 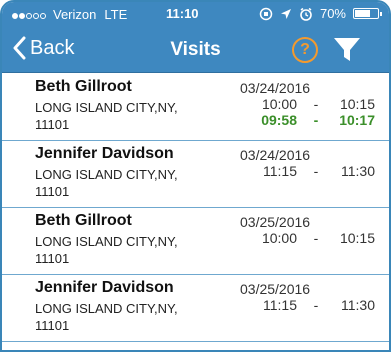 What do you see at coordinates (306, 14) in the screenshot?
I see `alarm-clock-icon` at bounding box center [306, 14].